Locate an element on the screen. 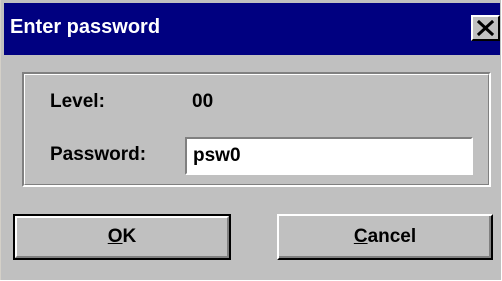 The image size is (502, 281). ok-button-label: OK is located at coordinates (122, 236).